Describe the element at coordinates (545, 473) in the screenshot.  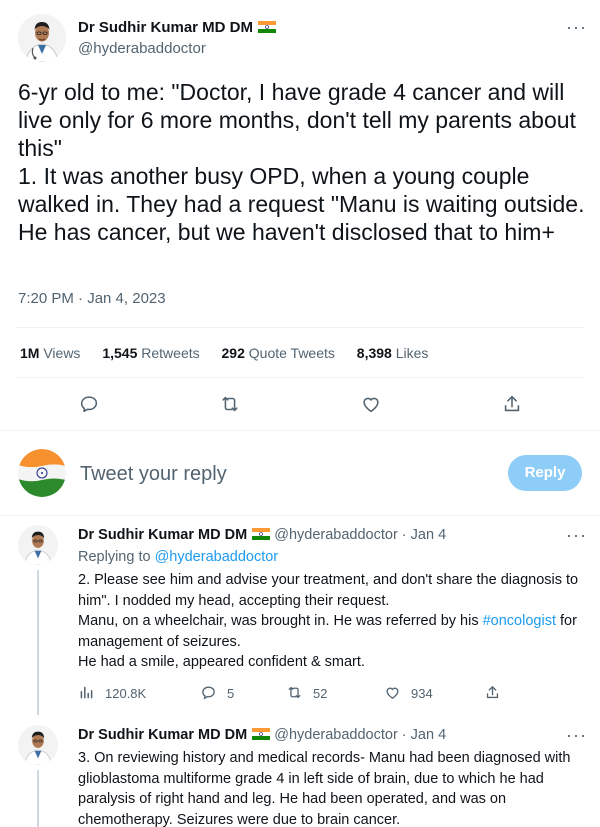
I see `reply-button: Reply` at that location.